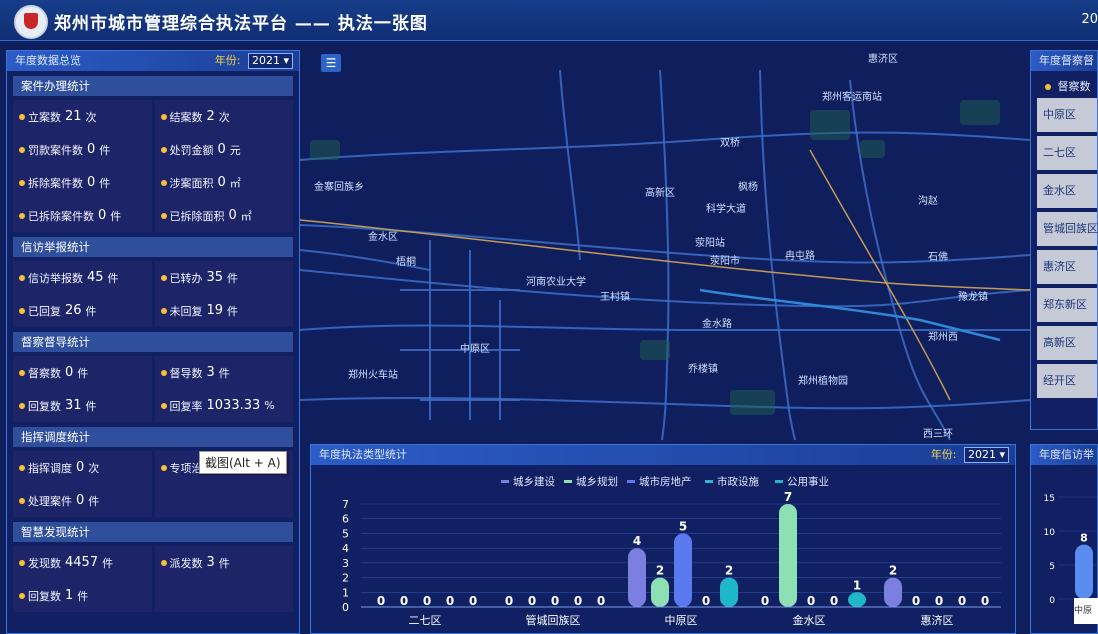  What do you see at coordinates (703, 368) in the screenshot?
I see `map-place-label: 乔楼镇` at bounding box center [703, 368].